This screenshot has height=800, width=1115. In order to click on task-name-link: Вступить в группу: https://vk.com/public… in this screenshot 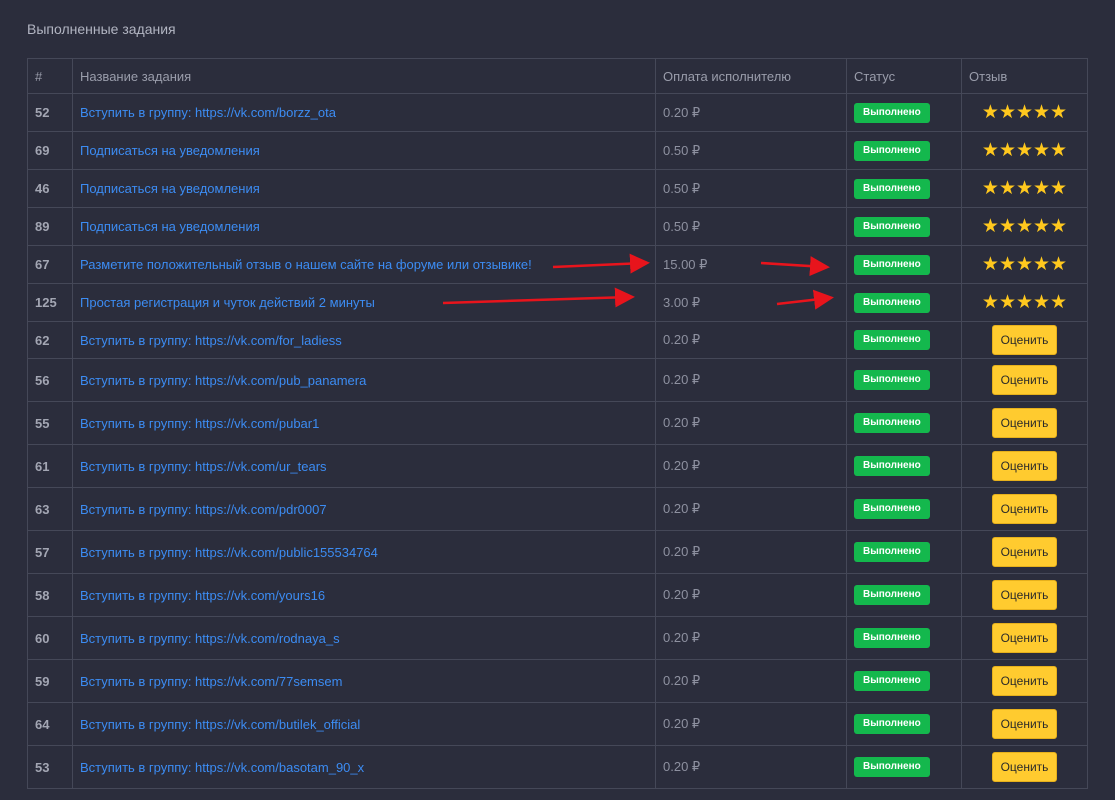, I will do `click(229, 552)`.